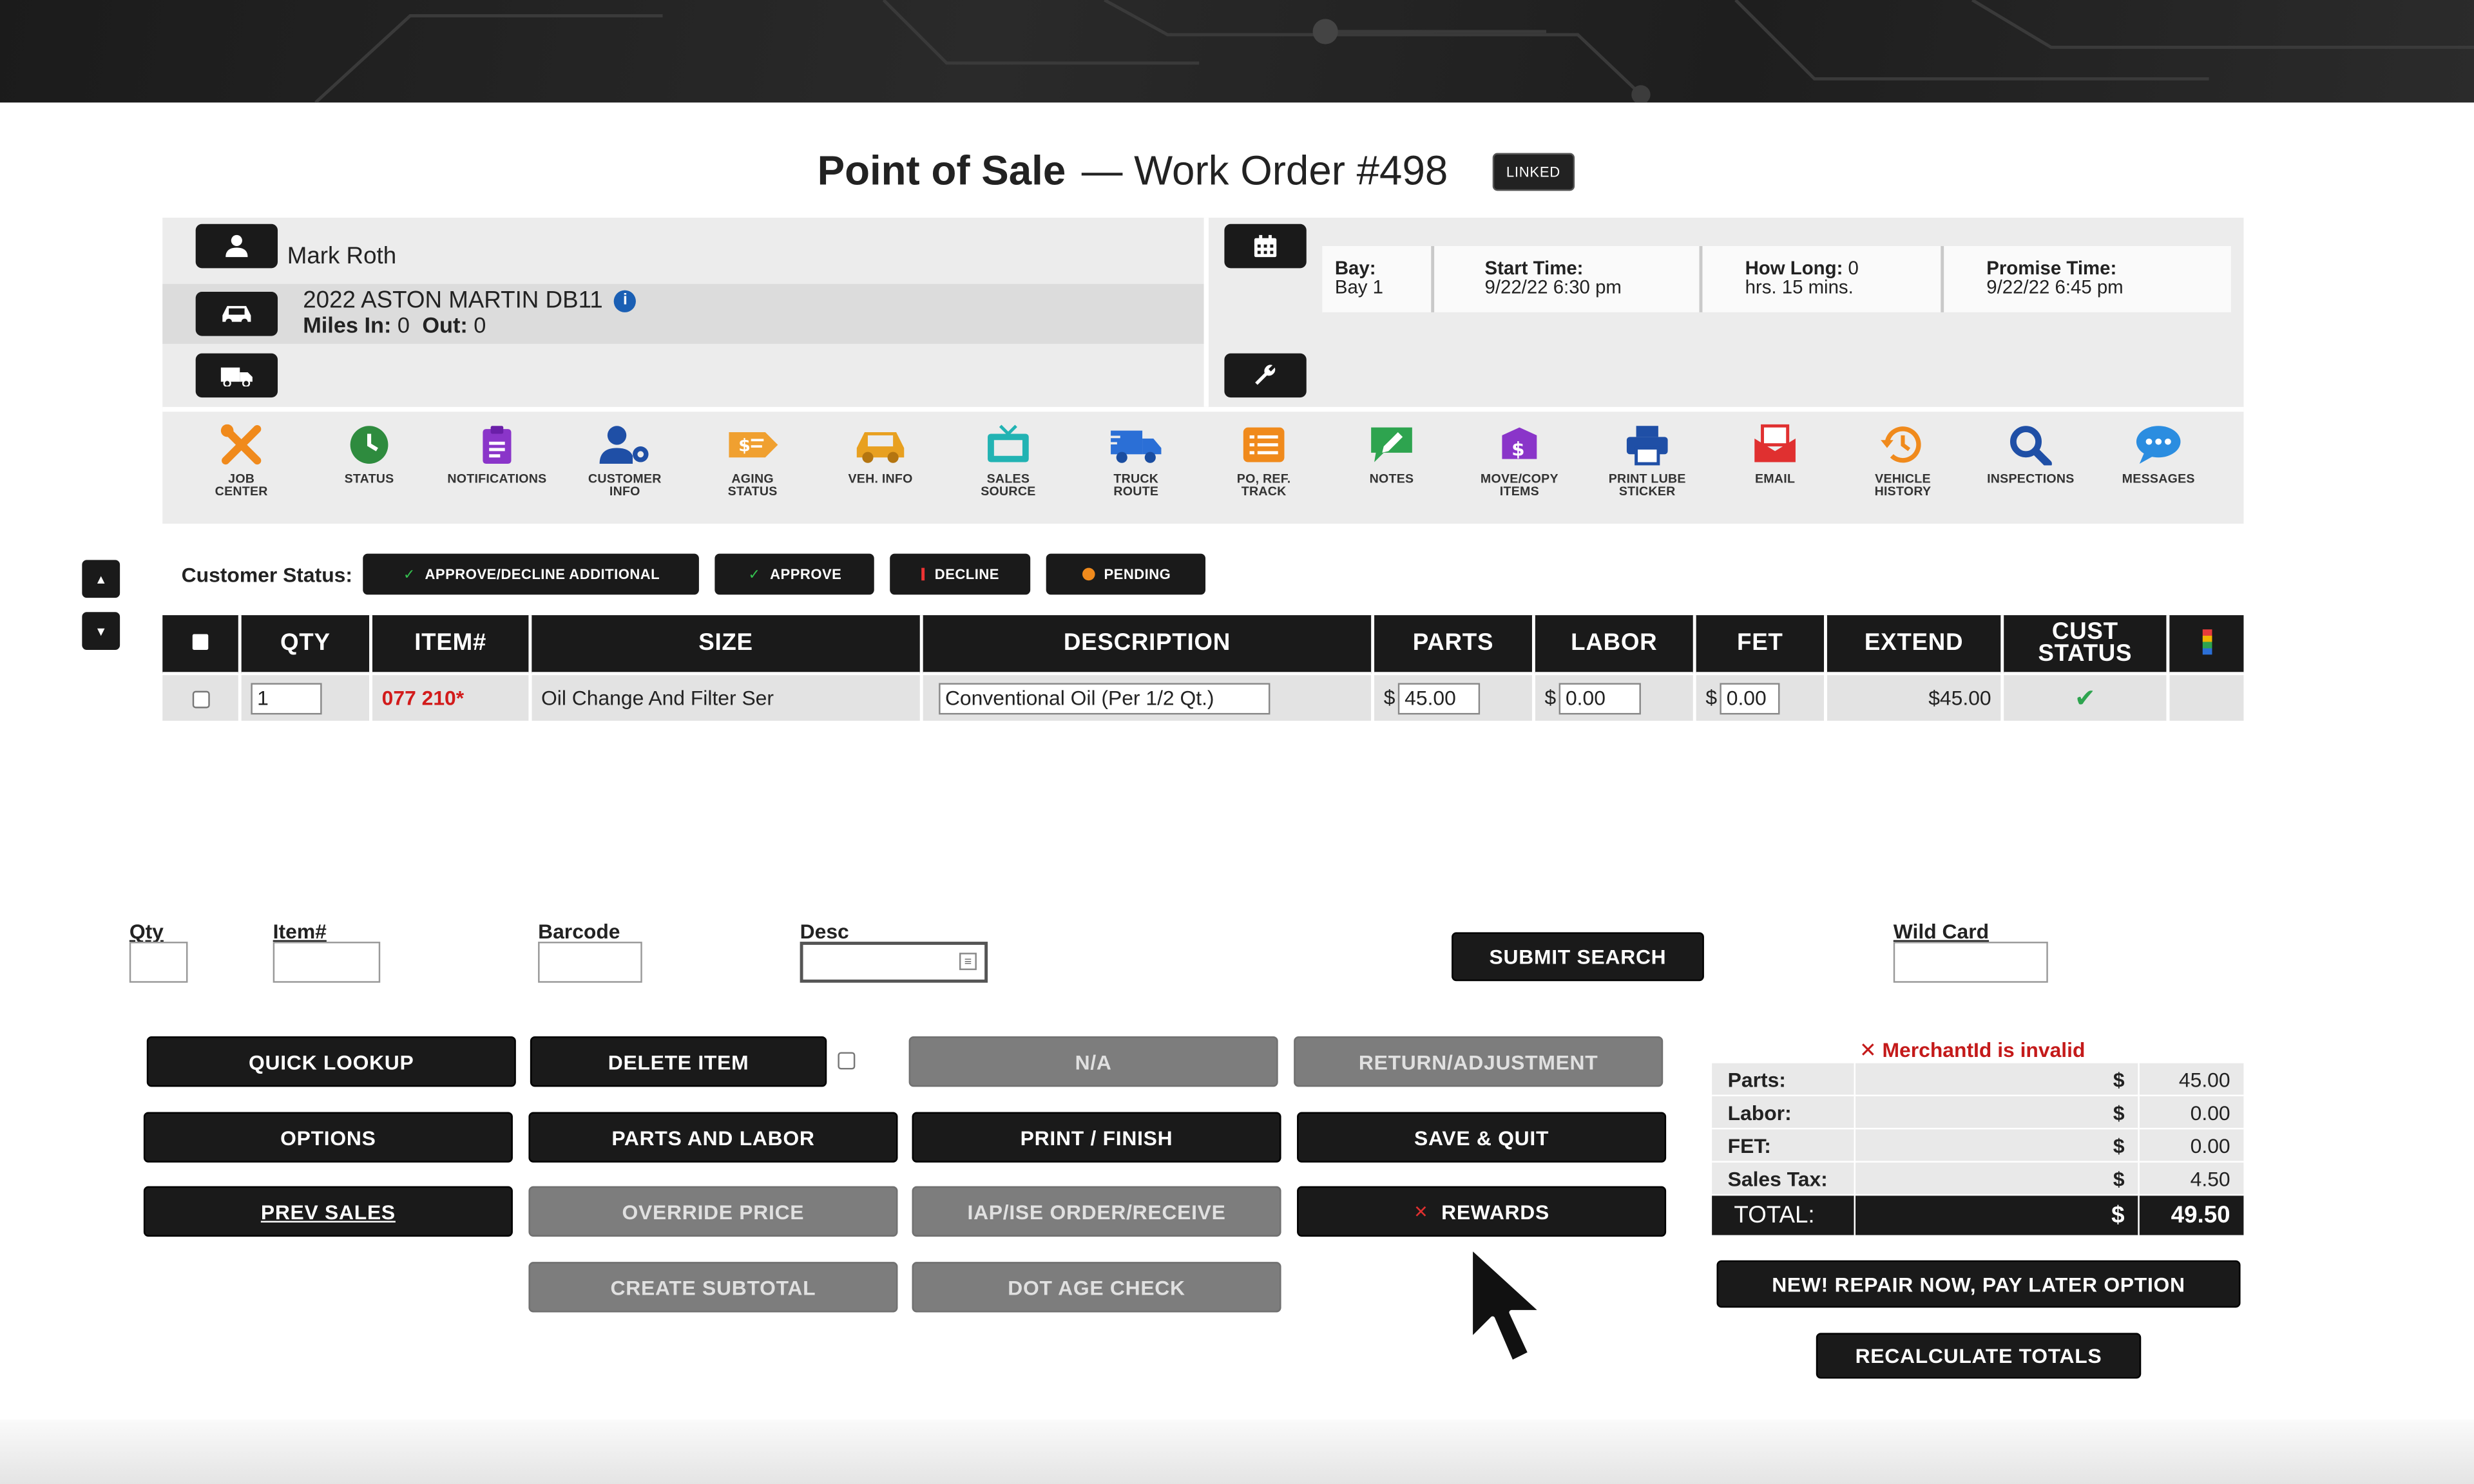 This screenshot has width=2474, height=1484. What do you see at coordinates (1453, 644) in the screenshot?
I see `column-header-parts: PARTS` at bounding box center [1453, 644].